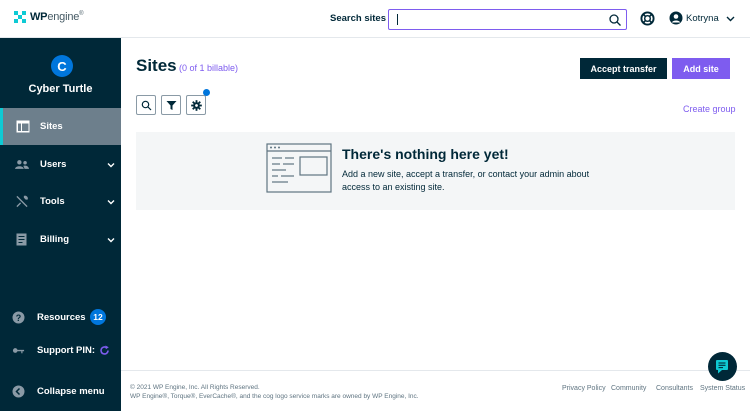 The height and width of the screenshot is (411, 750). I want to click on help-circle-icon: ?, so click(18, 317).